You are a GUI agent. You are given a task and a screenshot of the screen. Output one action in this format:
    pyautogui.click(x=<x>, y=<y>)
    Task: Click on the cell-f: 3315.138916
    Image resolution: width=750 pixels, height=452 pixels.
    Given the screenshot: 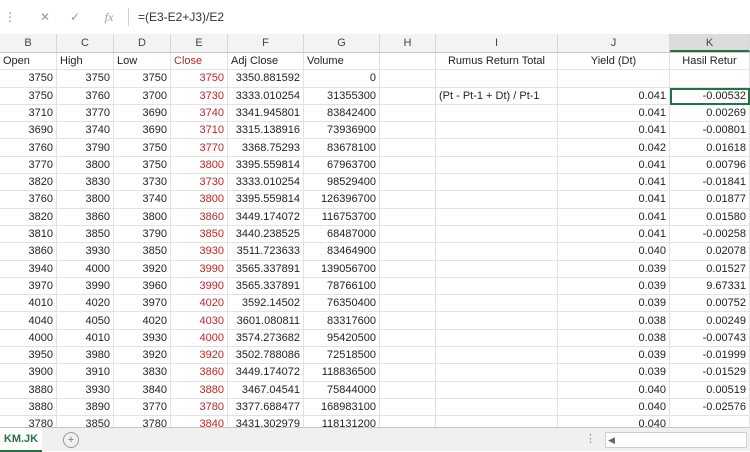 What is the action you would take?
    pyautogui.click(x=266, y=131)
    